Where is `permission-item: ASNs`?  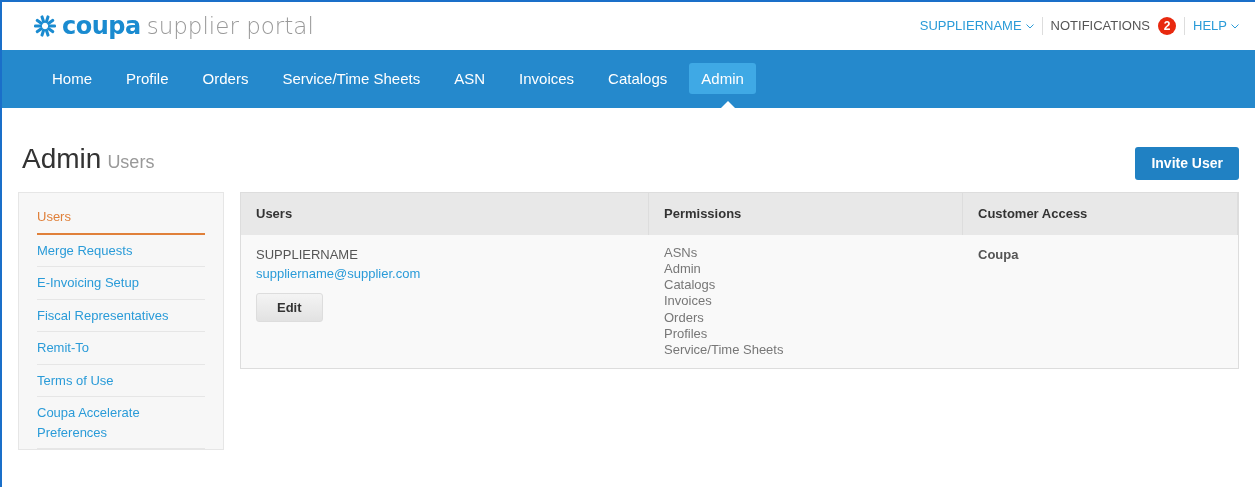 permission-item: ASNs is located at coordinates (681, 252).